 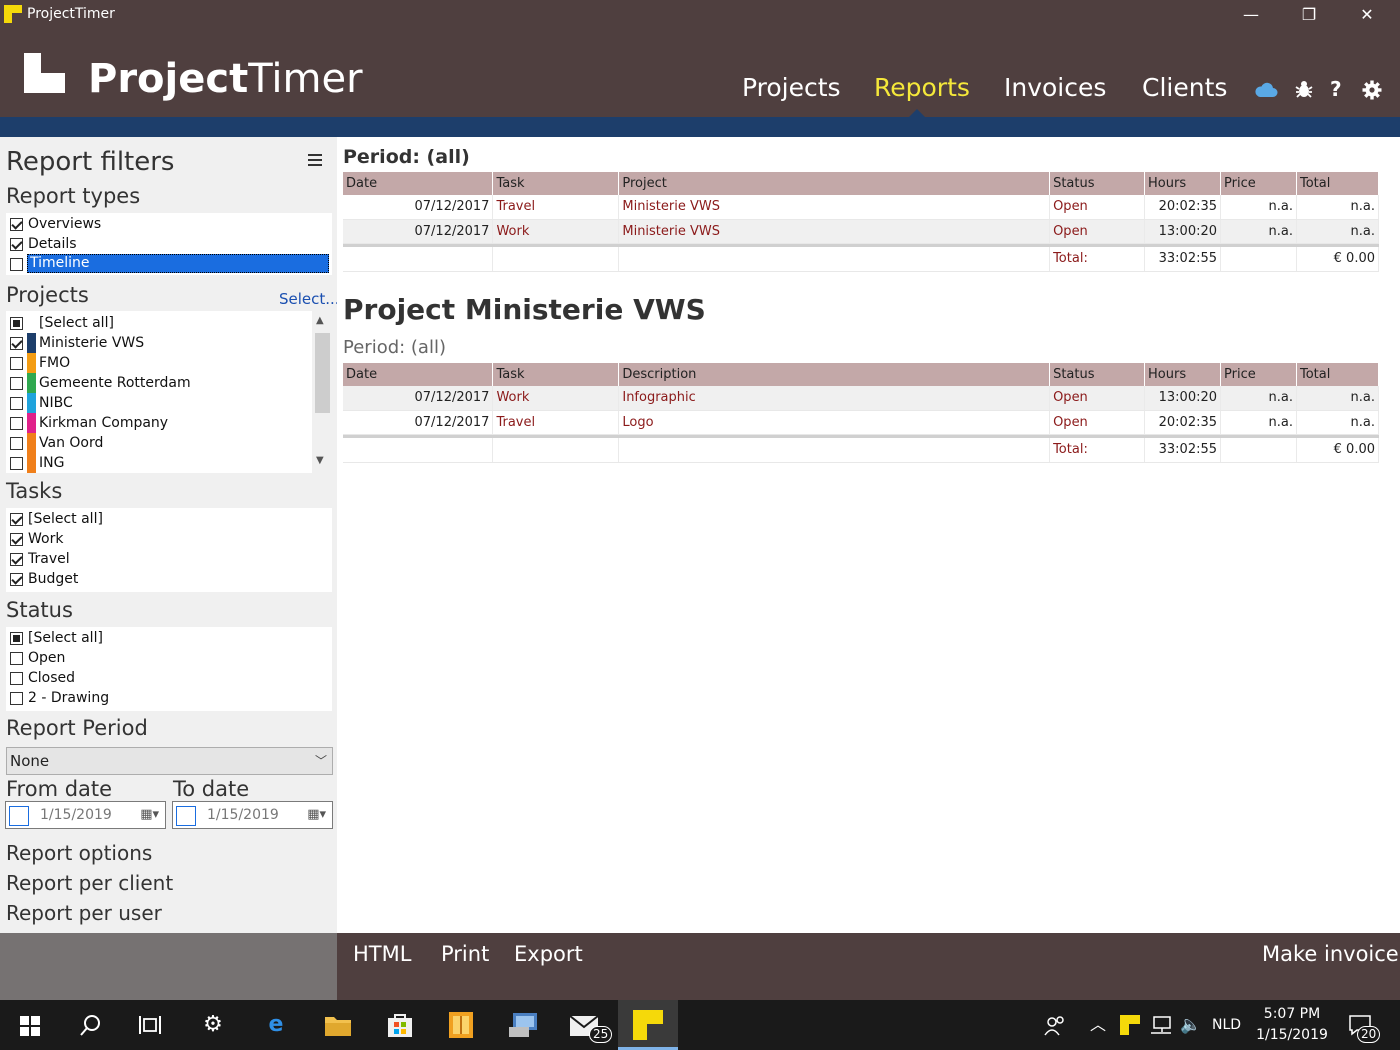 I want to click on overview-period-title: Period: (all), so click(x=406, y=157).